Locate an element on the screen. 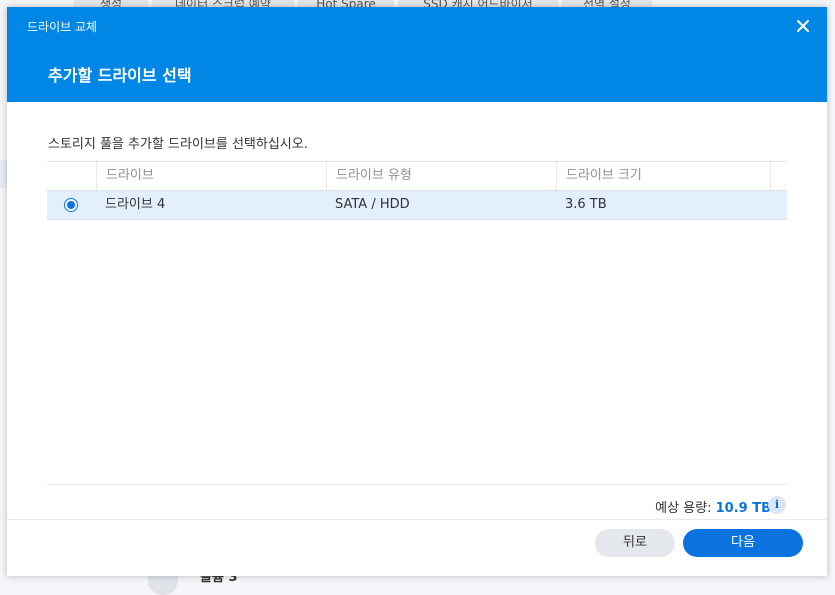 The image size is (835, 595). dialog-window-title: 드라이브 교체 is located at coordinates (62, 27).